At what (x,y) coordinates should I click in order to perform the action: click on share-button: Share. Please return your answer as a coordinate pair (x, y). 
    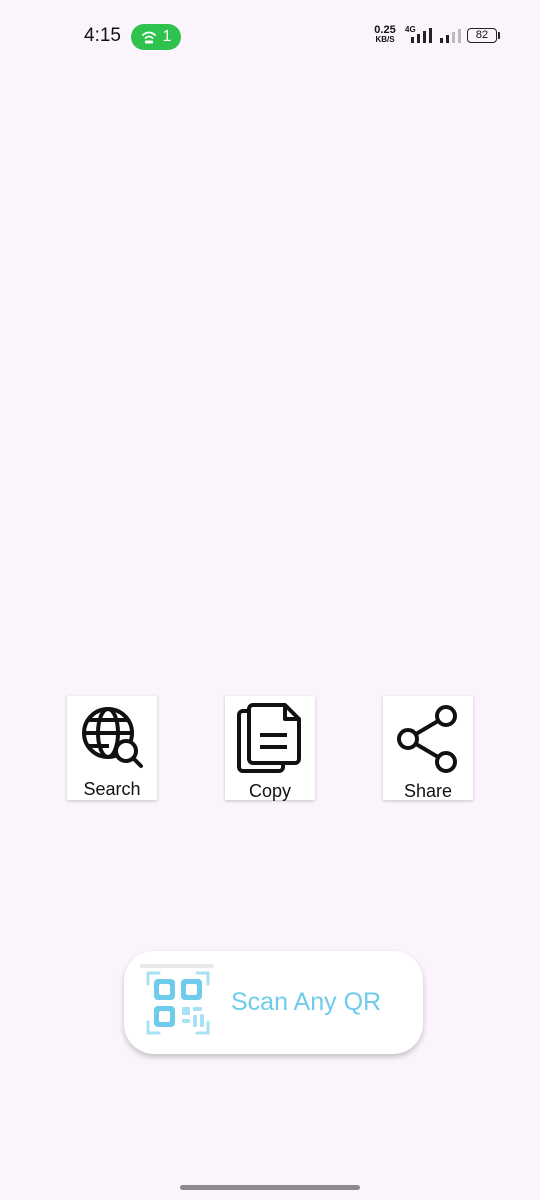
    Looking at the image, I should click on (428, 748).